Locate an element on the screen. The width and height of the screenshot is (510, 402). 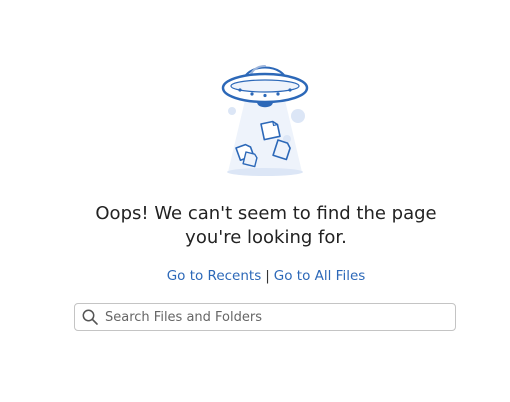
error-message-line-1: Oops! We can't seem to find the page is located at coordinates (266, 213).